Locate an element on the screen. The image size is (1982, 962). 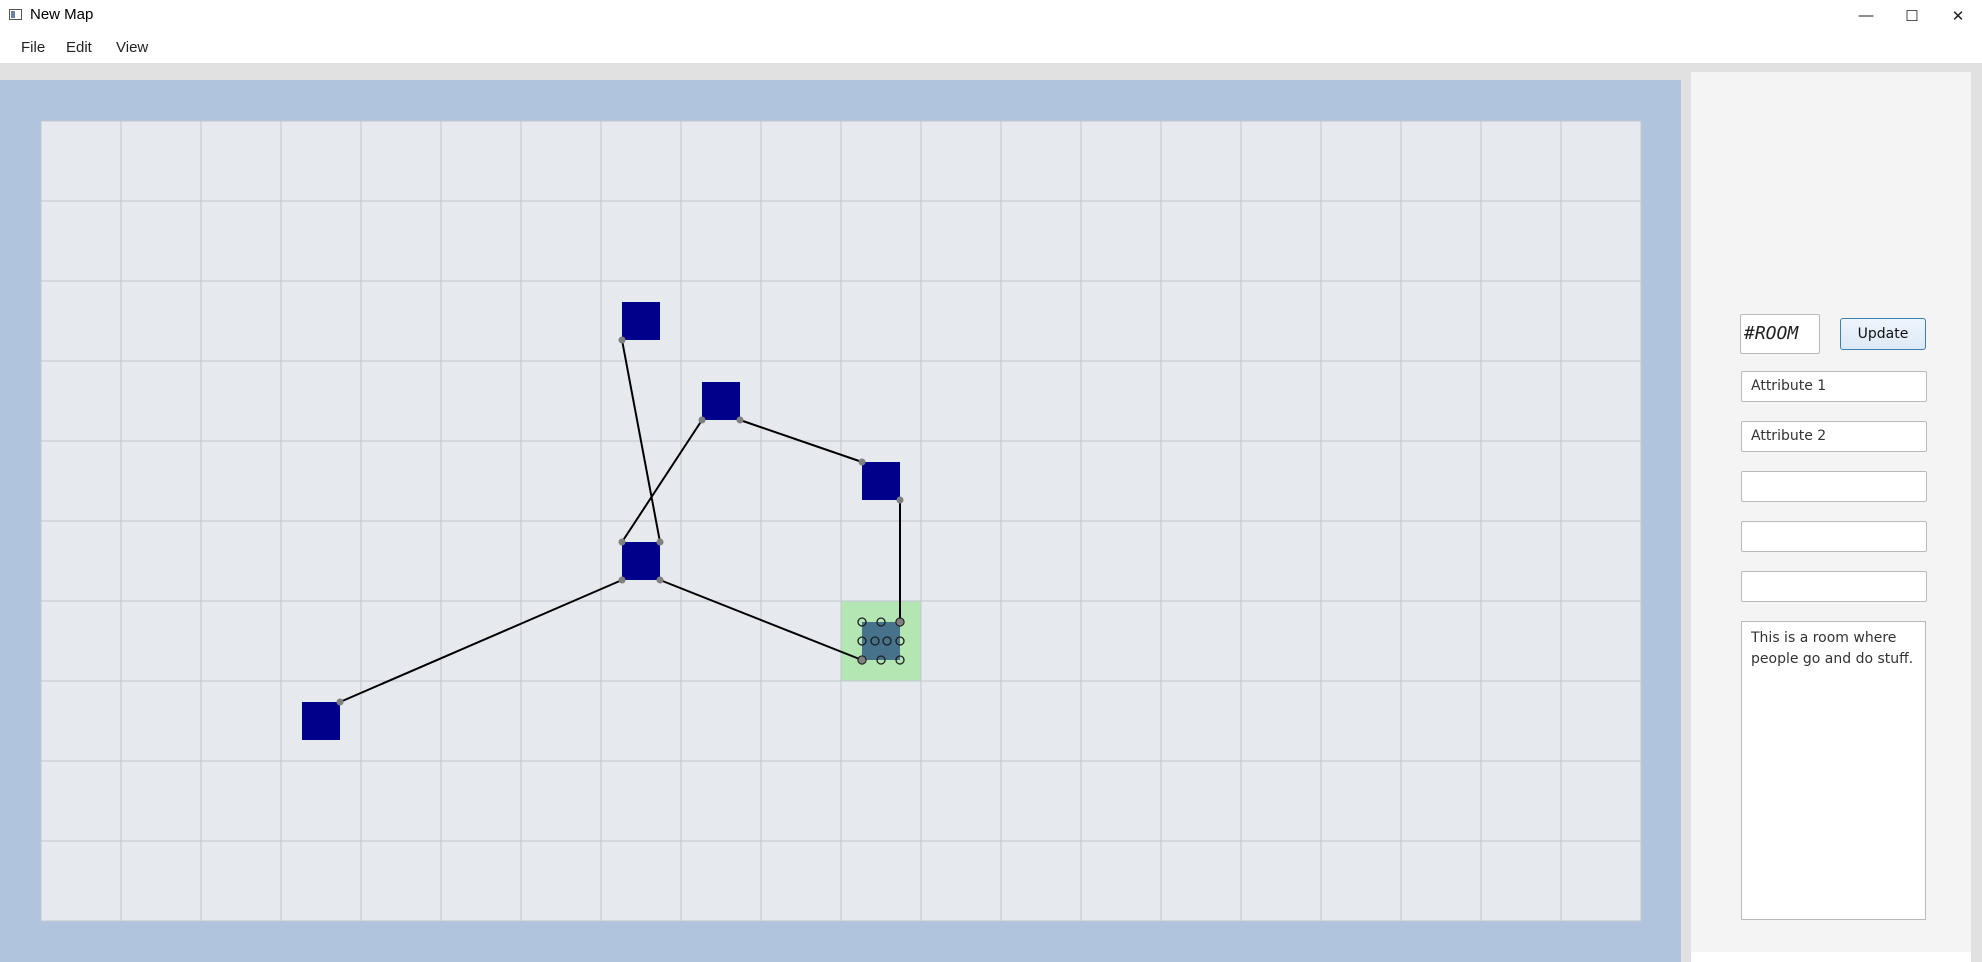
attribute-field-2: Attribute 2 is located at coordinates (1834, 436).